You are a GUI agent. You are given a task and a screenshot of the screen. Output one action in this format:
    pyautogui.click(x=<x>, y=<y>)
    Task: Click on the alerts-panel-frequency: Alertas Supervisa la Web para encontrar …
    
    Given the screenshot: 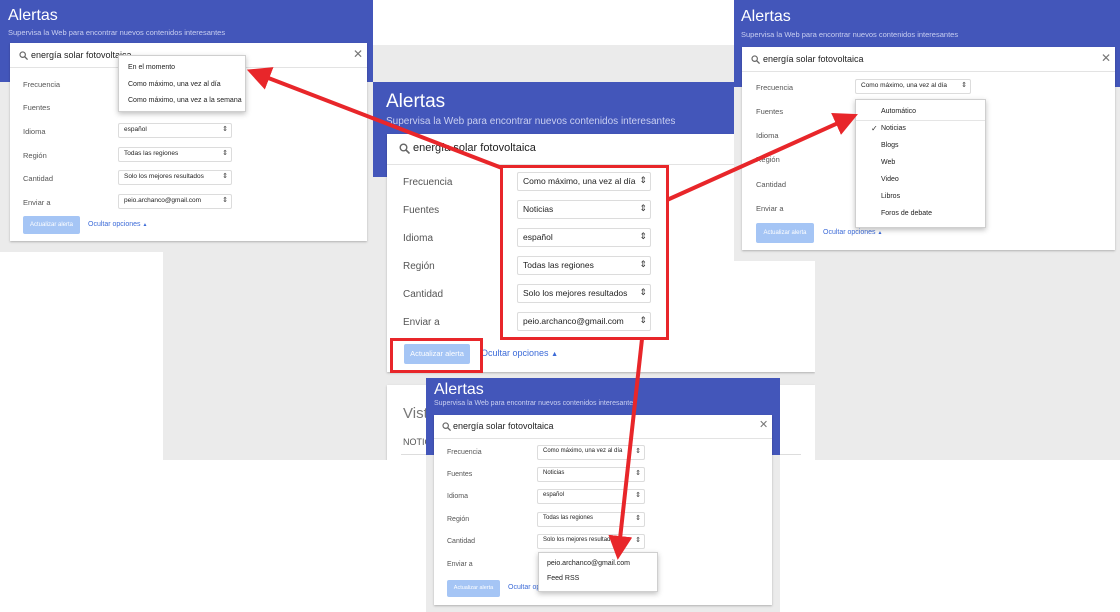 What is the action you would take?
    pyautogui.click(x=186, y=126)
    